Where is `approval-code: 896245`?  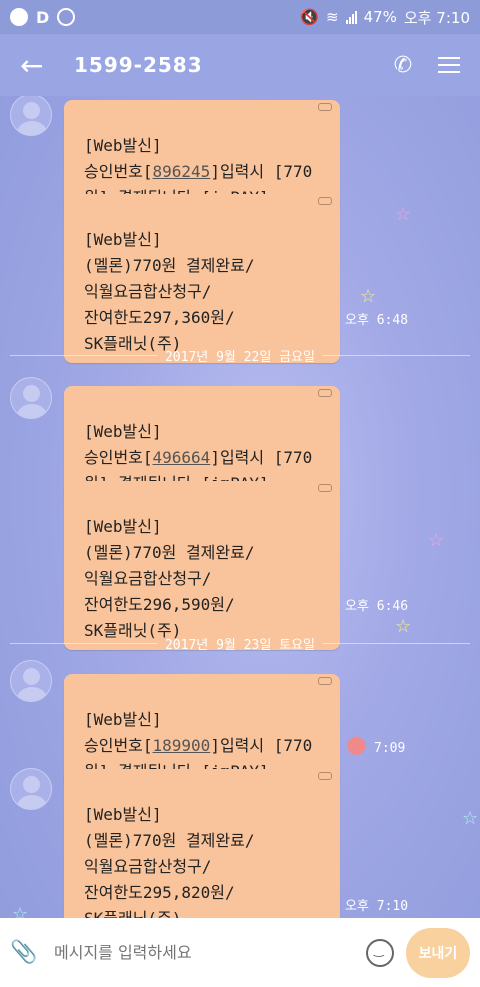 approval-code: 896245 is located at coordinates (182, 171).